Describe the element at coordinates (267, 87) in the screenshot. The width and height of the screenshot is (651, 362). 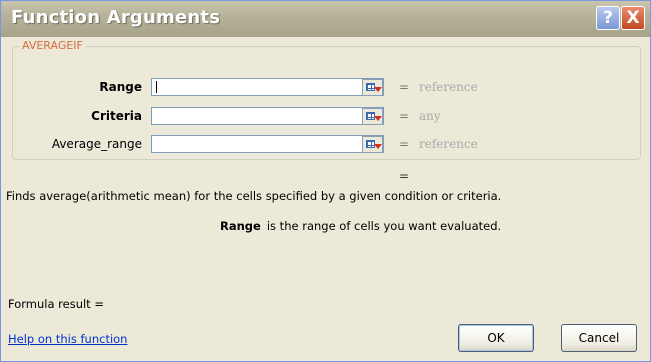
I see `range-input` at that location.